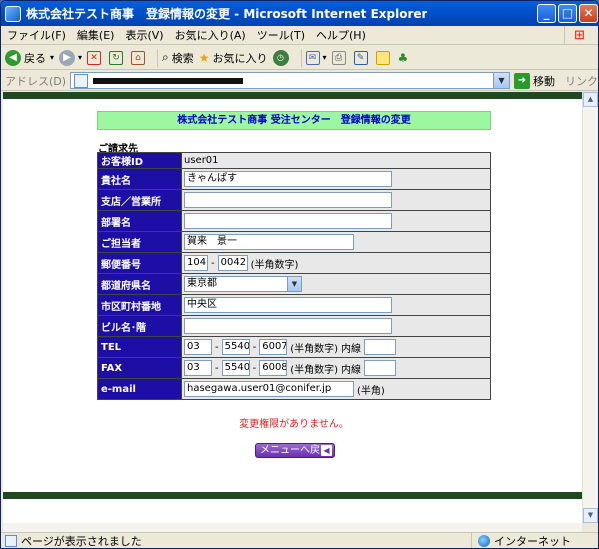  I want to click on fax-dash: -, so click(254, 368).